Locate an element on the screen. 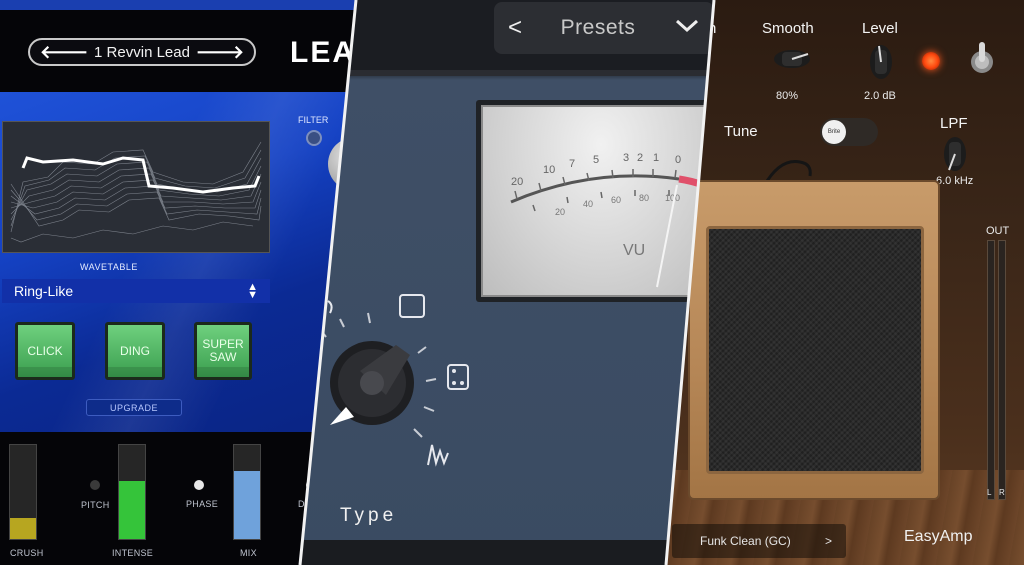  lead-header-strip is located at coordinates (178, 5).